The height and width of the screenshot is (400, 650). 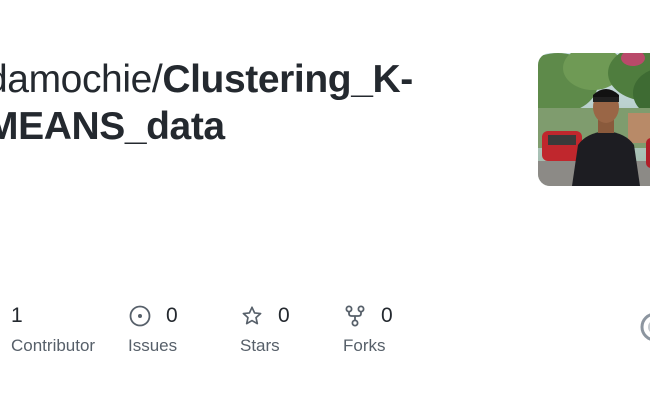 I want to click on contributors-label: Contributor, so click(x=53, y=345).